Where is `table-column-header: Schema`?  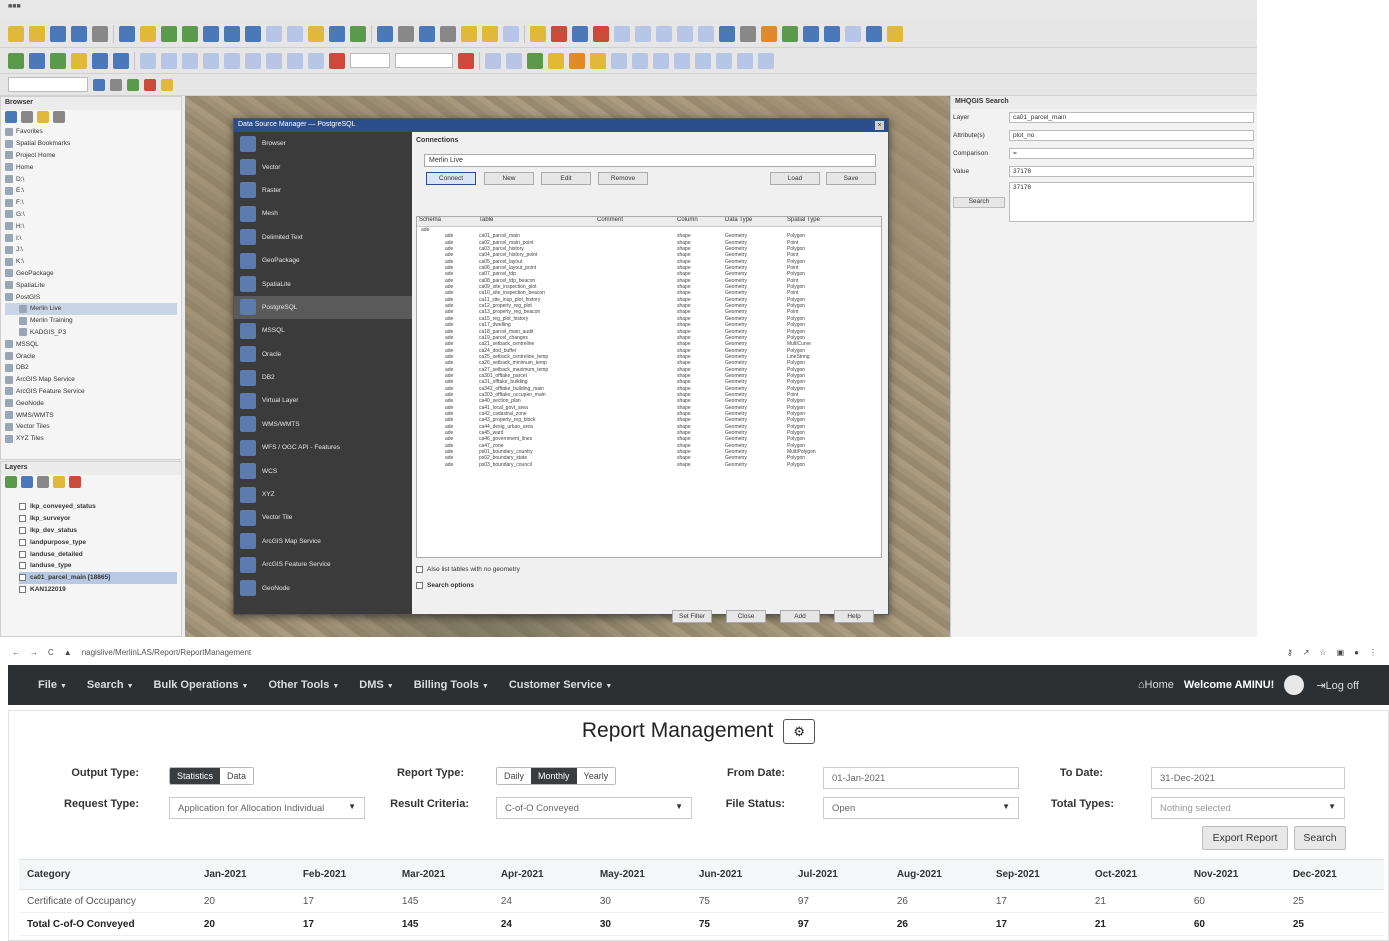
table-column-header: Schema is located at coordinates (447, 221).